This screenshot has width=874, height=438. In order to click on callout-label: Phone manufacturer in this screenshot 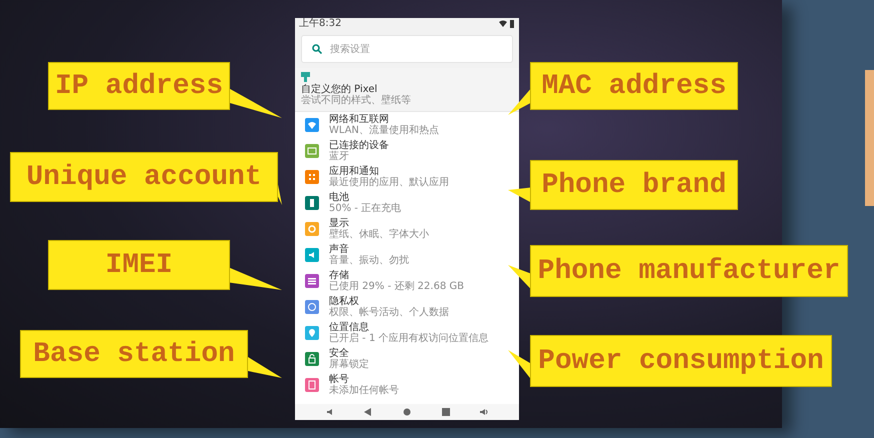, I will do `click(689, 271)`.